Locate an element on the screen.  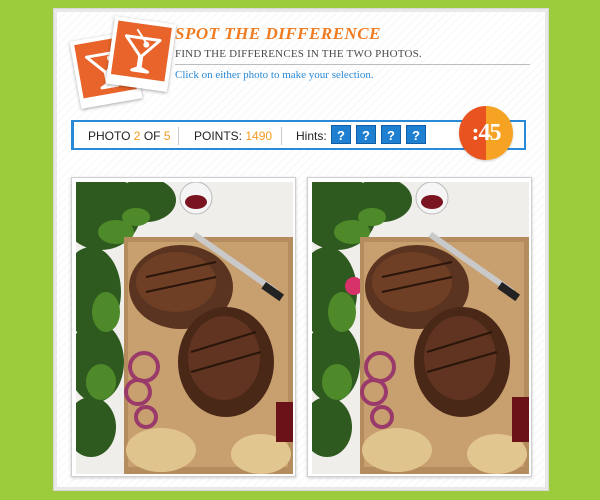
hints-label: Hints: is located at coordinates (311, 136).